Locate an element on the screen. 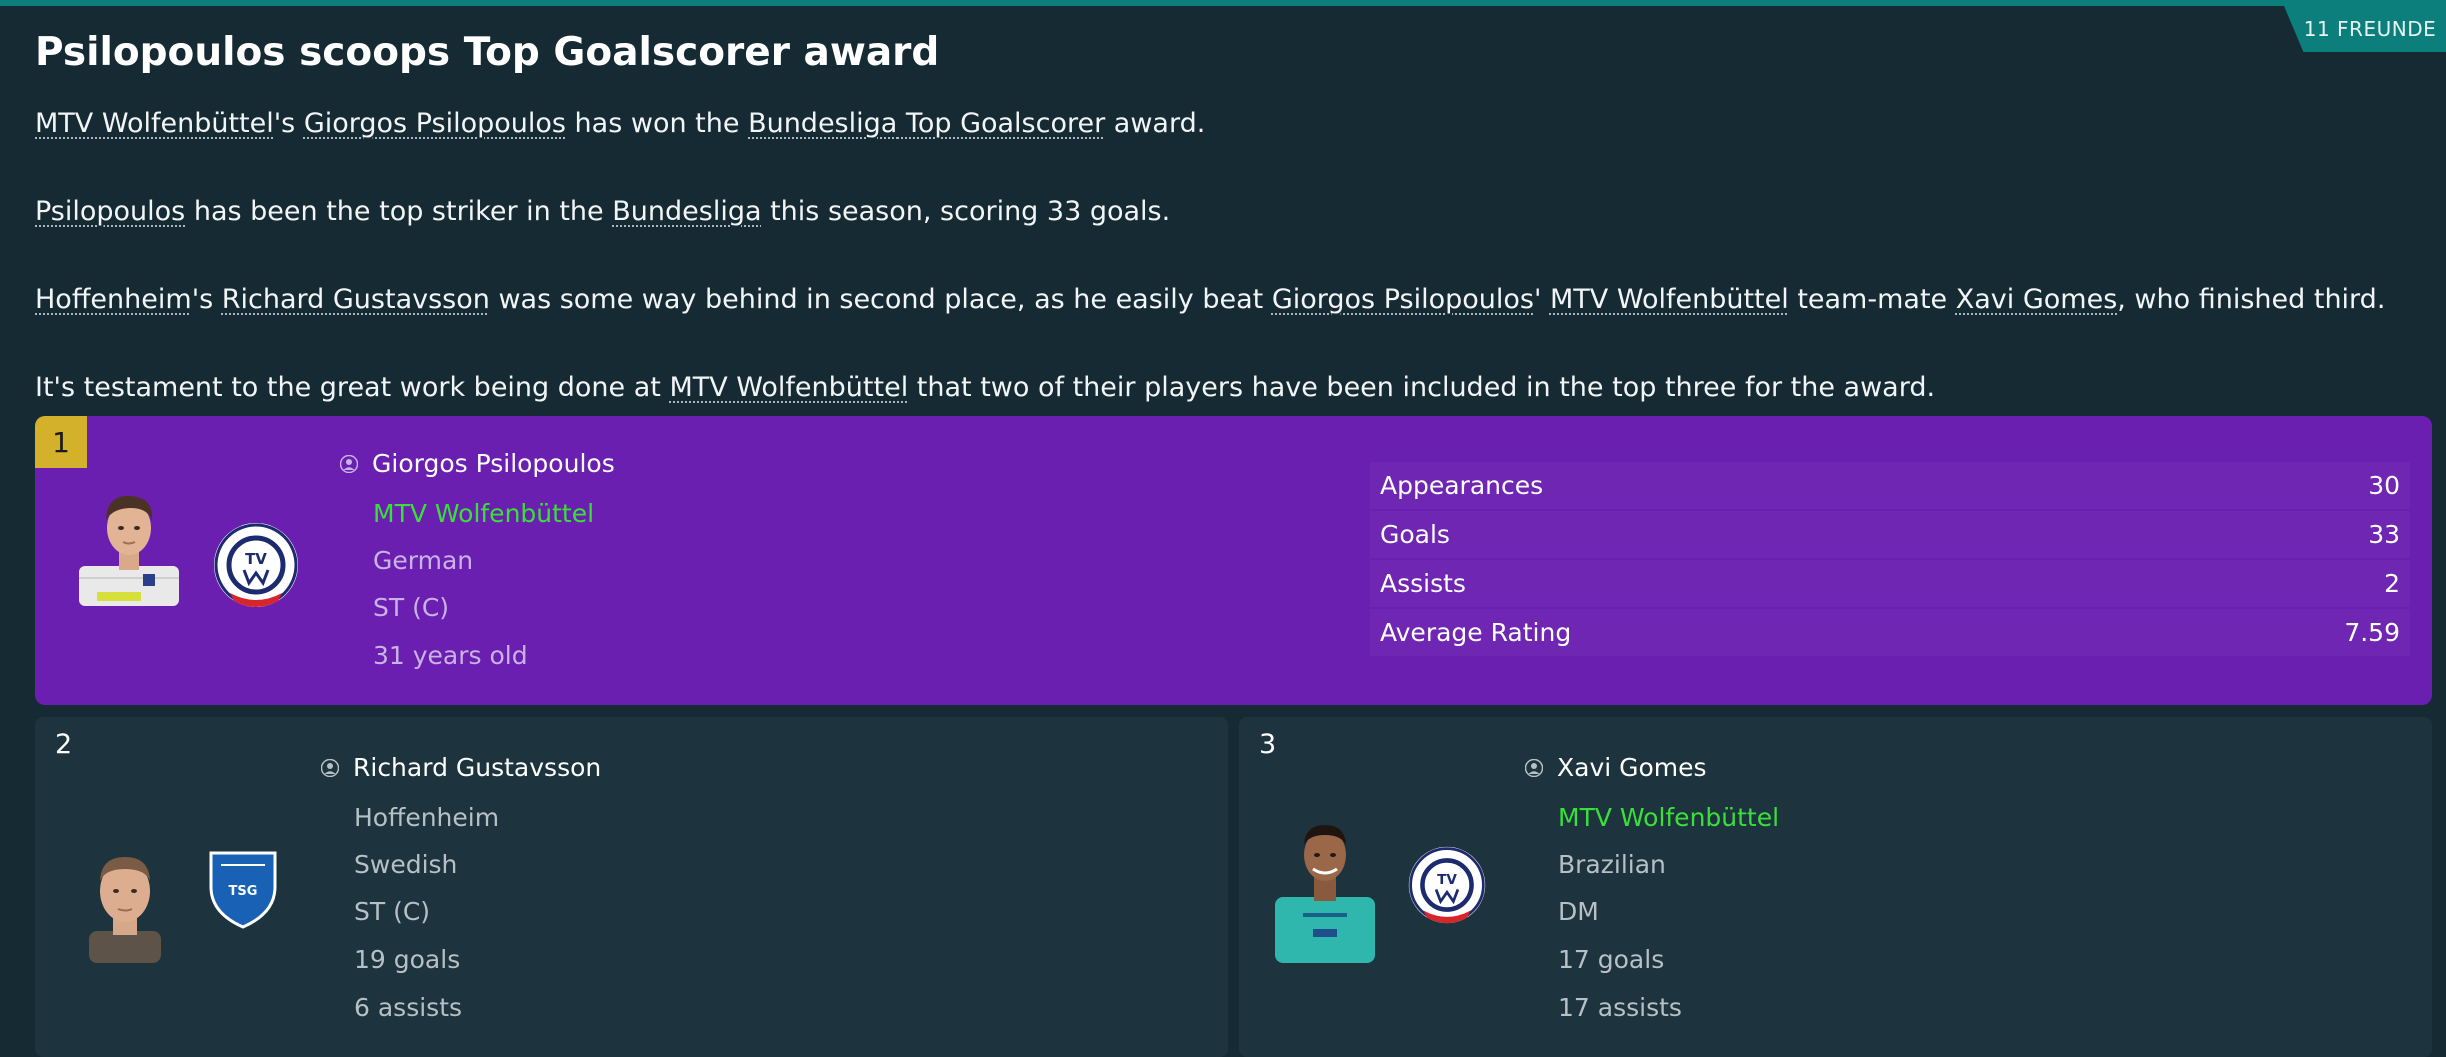 Image resolution: width=2446 pixels, height=1057 pixels. player-nationality: German is located at coordinates (423, 560).